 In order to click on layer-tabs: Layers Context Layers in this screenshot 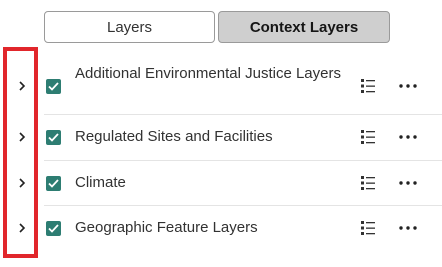, I will do `click(217, 28)`.